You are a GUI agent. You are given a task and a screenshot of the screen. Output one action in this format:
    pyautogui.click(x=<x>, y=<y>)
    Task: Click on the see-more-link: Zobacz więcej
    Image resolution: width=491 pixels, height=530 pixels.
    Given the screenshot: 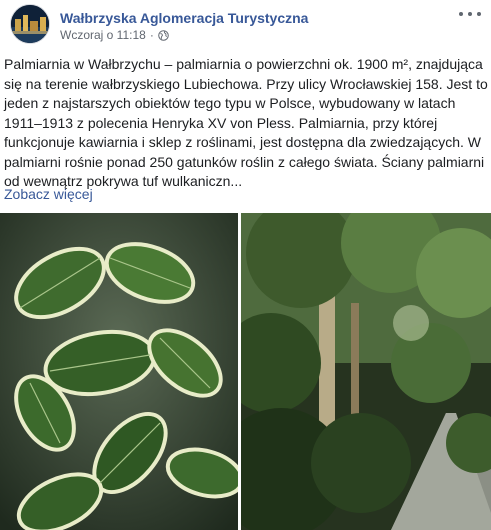 What is the action you would take?
    pyautogui.click(x=48, y=195)
    